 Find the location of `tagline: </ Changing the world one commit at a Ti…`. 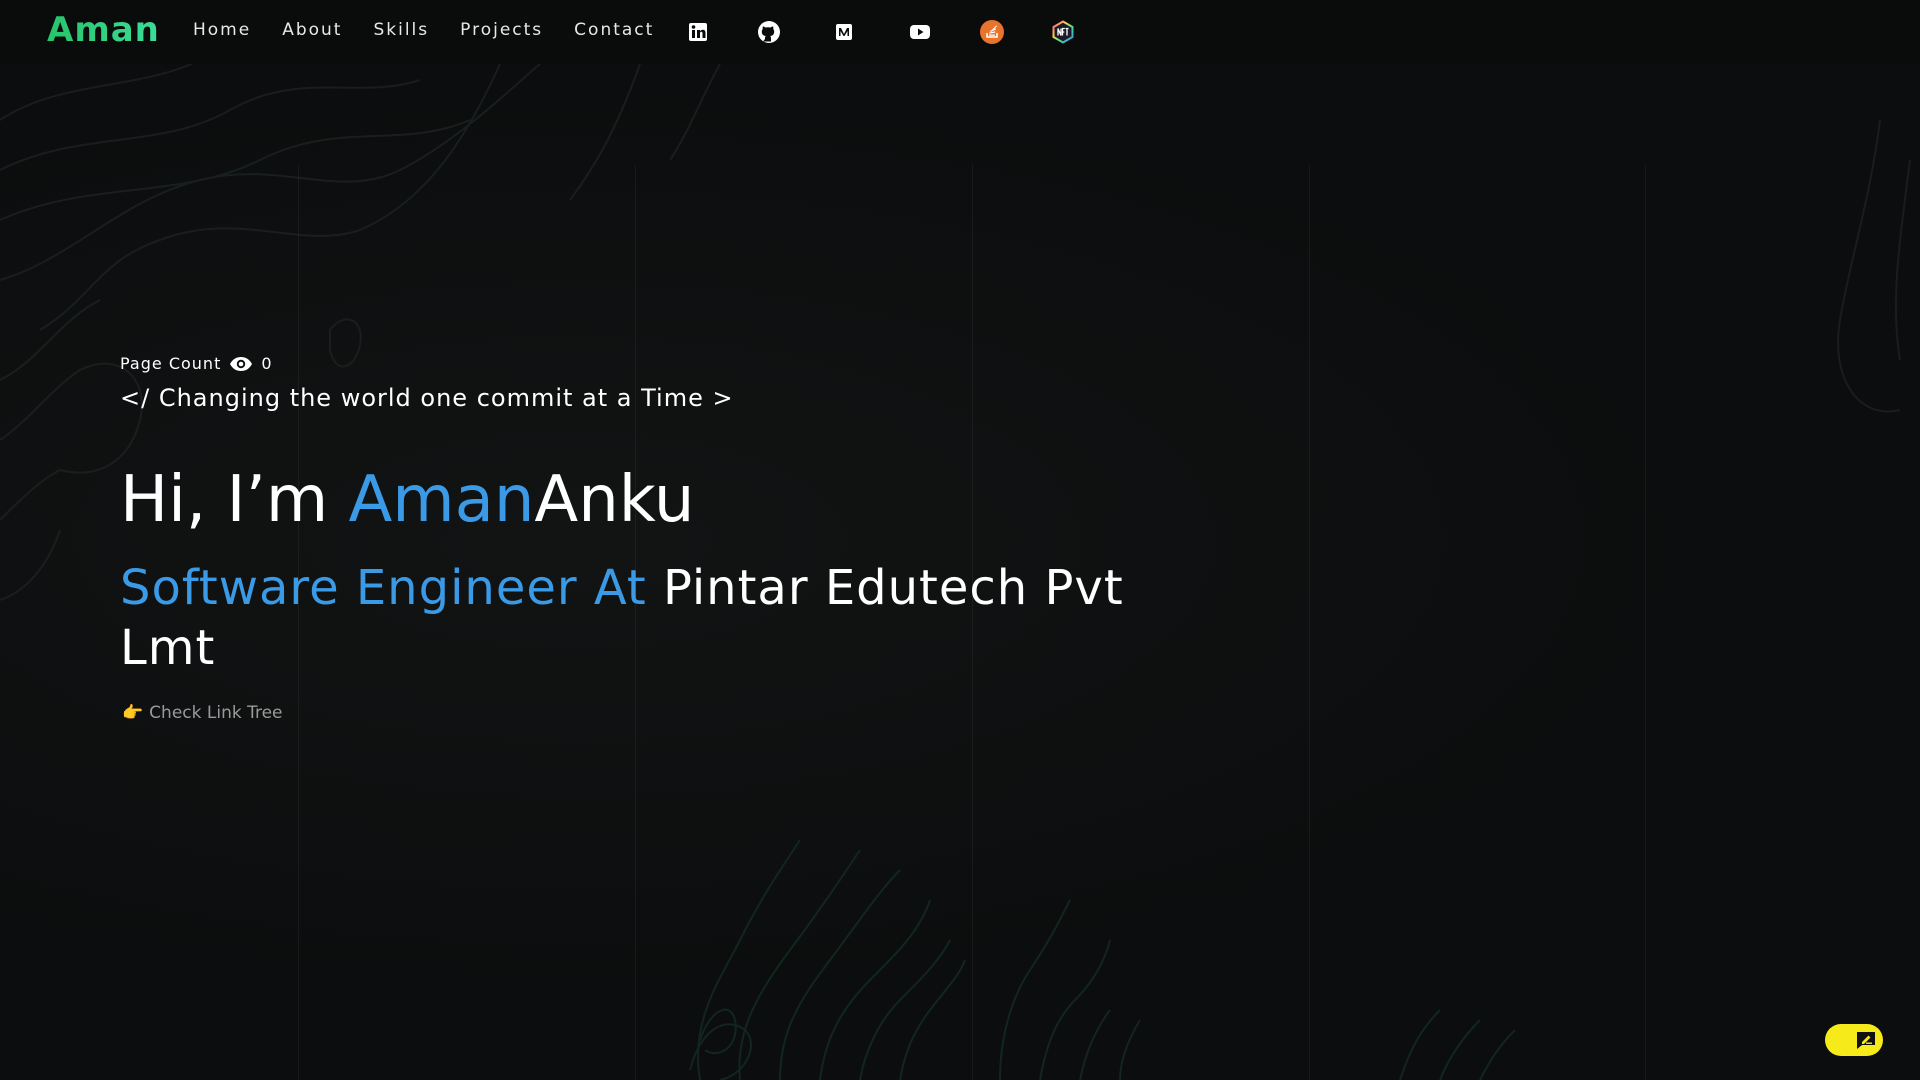

tagline: </ Changing the world one commit at a Ti… is located at coordinates (427, 398).